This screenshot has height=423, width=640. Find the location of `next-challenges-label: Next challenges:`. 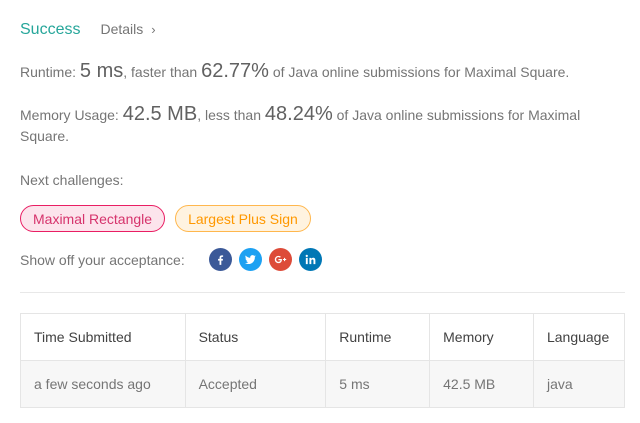

next-challenges-label: Next challenges: is located at coordinates (72, 180).